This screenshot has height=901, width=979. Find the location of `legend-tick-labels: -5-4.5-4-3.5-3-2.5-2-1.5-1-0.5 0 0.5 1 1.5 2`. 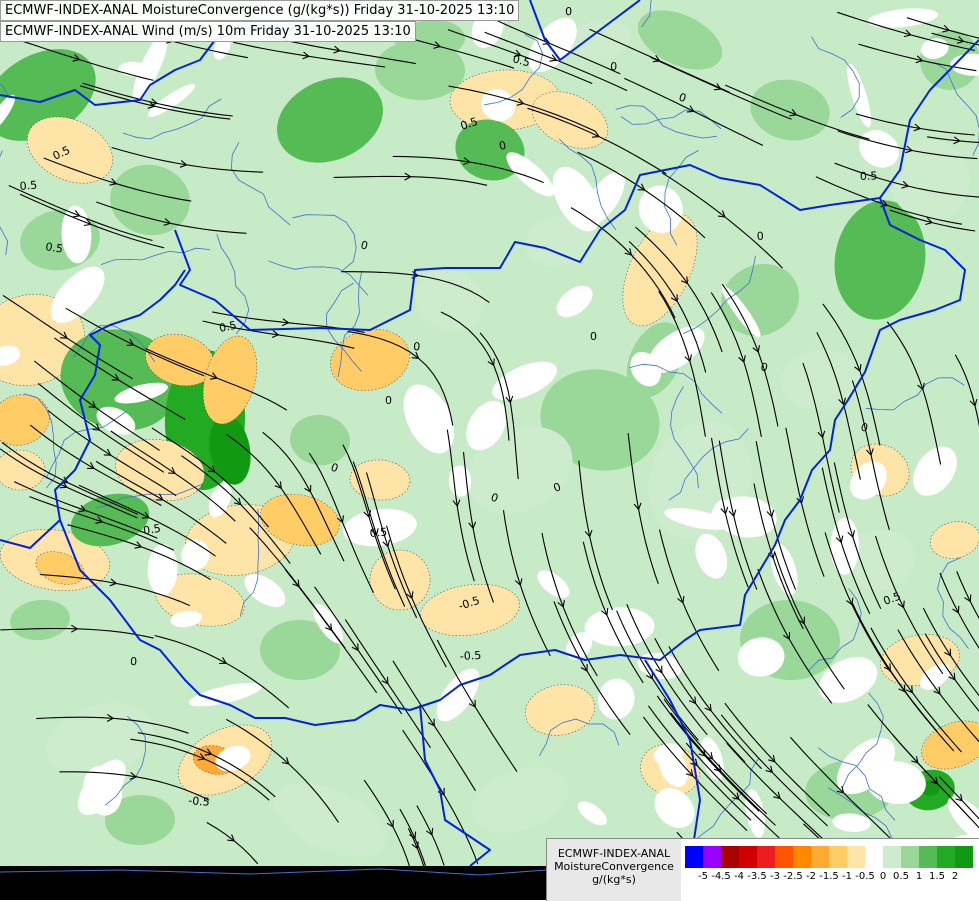

legend-tick-labels: -5-4.5-4-3.5-3-2.5-2-1.5-1-0.5 0 0.5 1 1.5 2 is located at coordinates (829, 879).